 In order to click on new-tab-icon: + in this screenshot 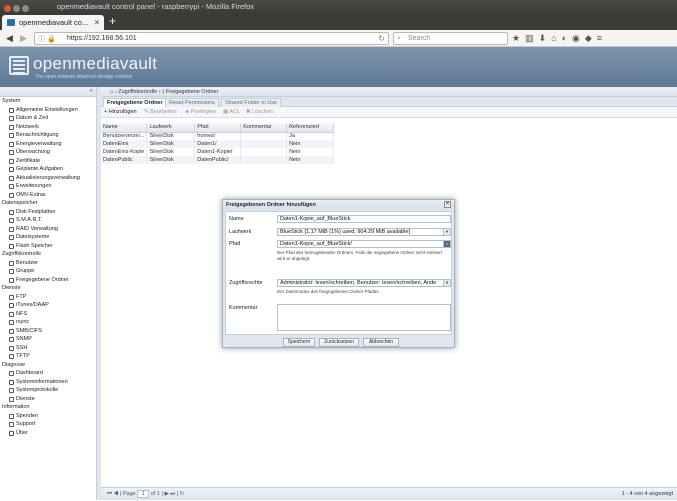, I will do `click(112, 21)`.